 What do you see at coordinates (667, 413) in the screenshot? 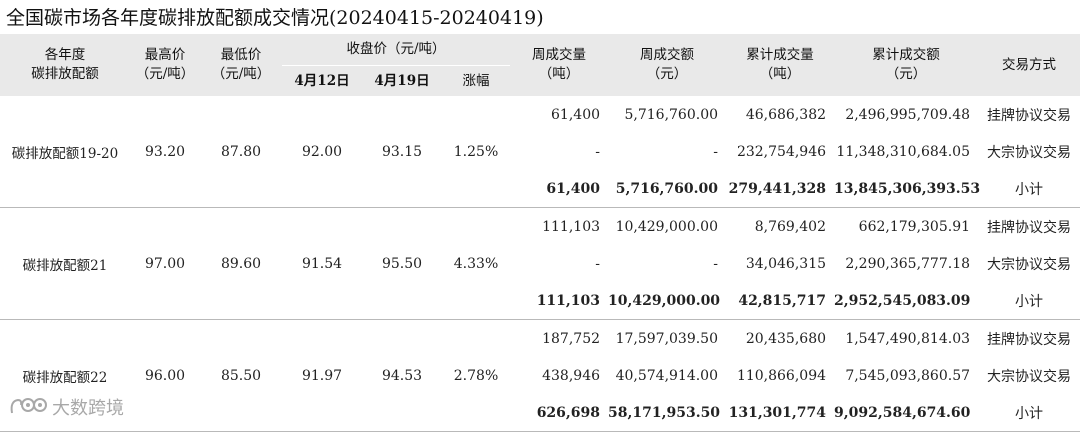
I see `week-amount-cell: 58,171,953.50` at bounding box center [667, 413].